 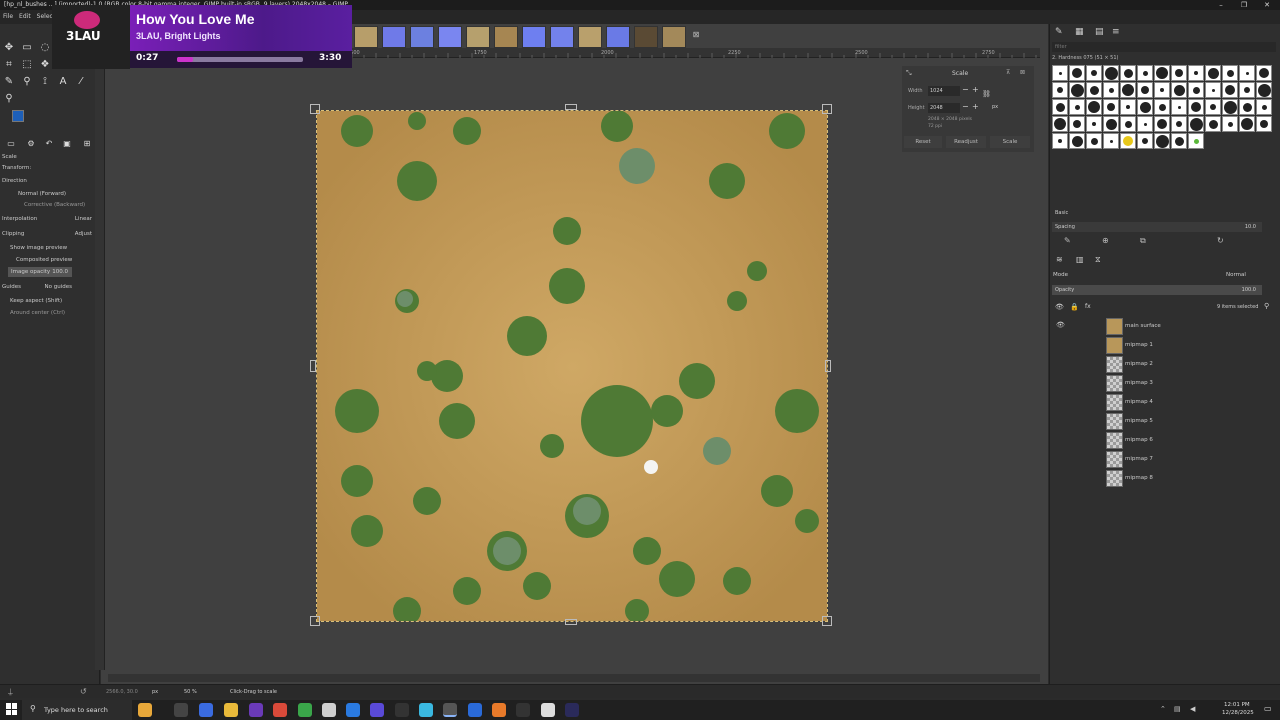 What do you see at coordinates (49, 248) in the screenshot?
I see `show-preview-checkbox: Show image preview` at bounding box center [49, 248].